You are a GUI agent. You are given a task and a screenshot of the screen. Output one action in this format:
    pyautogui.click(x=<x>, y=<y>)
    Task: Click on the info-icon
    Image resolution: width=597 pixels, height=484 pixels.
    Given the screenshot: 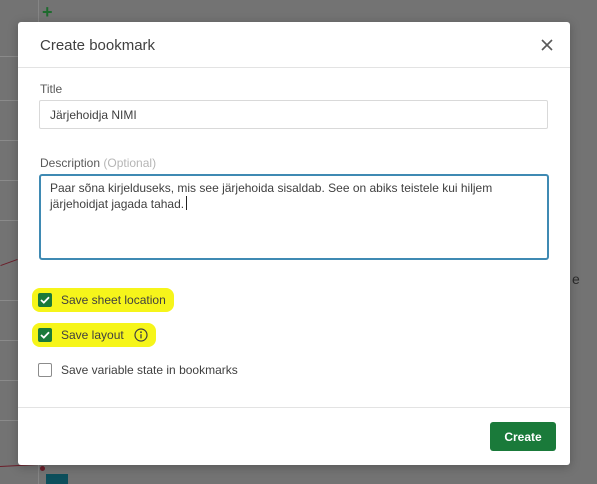 What is the action you would take?
    pyautogui.click(x=141, y=335)
    